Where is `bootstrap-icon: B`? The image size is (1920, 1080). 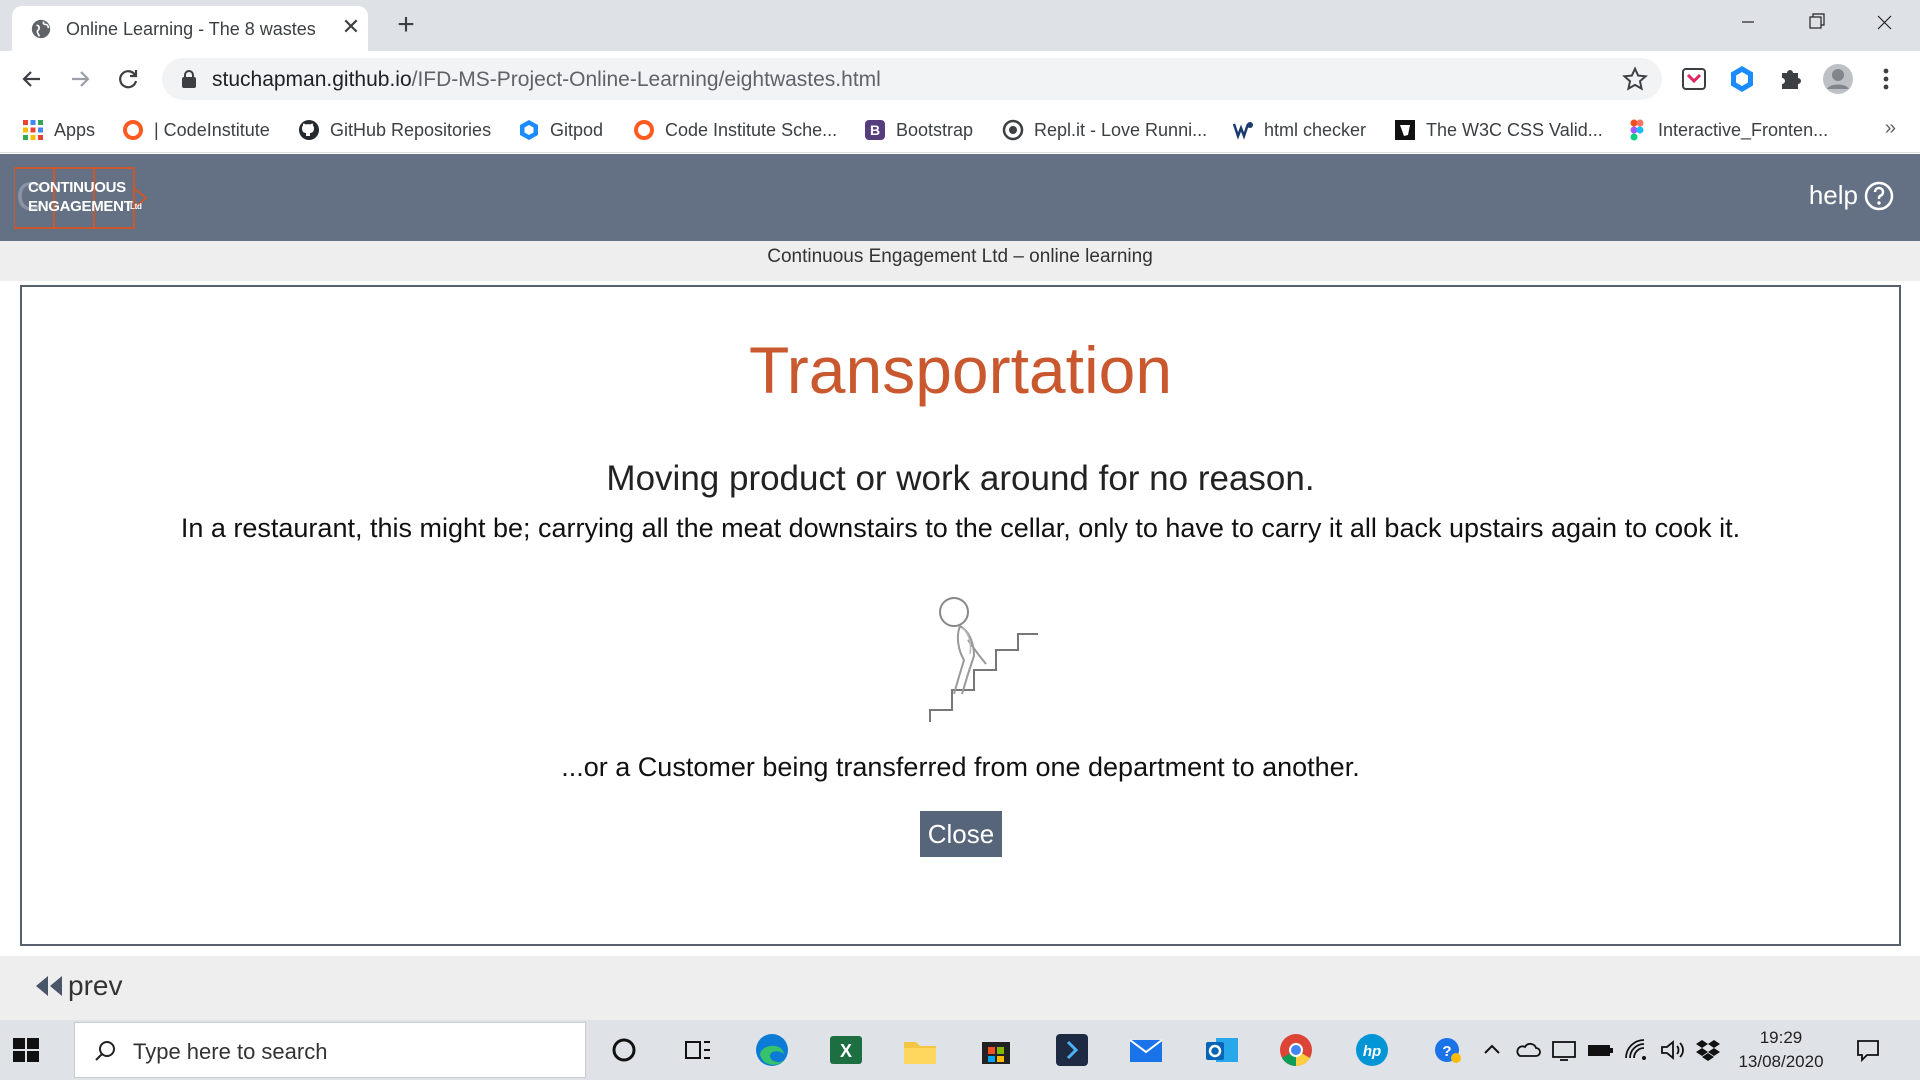 bootstrap-icon: B is located at coordinates (875, 130).